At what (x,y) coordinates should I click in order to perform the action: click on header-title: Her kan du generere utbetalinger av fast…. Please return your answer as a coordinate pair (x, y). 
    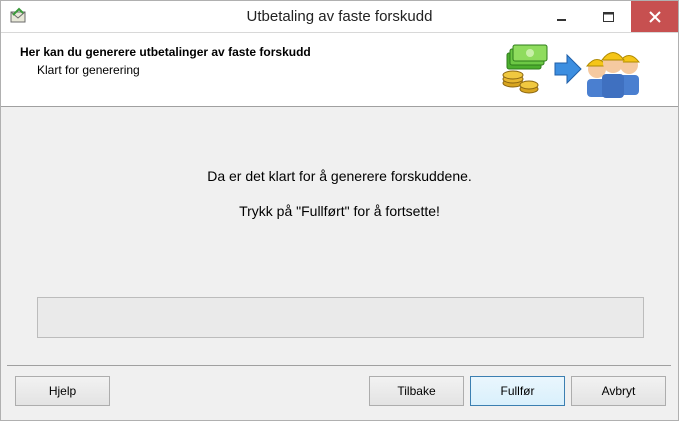
    Looking at the image, I should click on (165, 52).